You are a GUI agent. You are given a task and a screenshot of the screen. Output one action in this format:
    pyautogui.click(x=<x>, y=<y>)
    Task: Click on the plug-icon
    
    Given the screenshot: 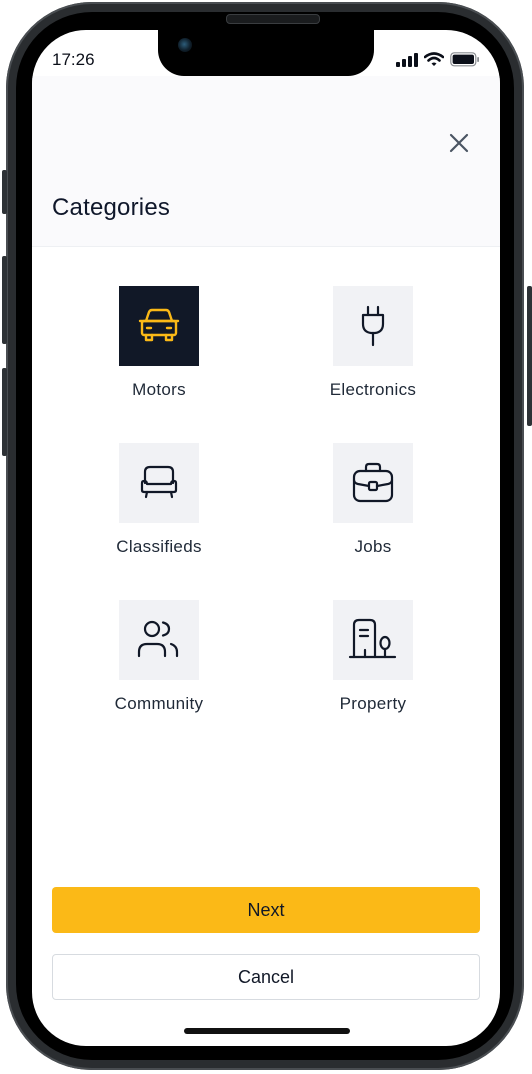 What is the action you would take?
    pyautogui.click(x=373, y=326)
    